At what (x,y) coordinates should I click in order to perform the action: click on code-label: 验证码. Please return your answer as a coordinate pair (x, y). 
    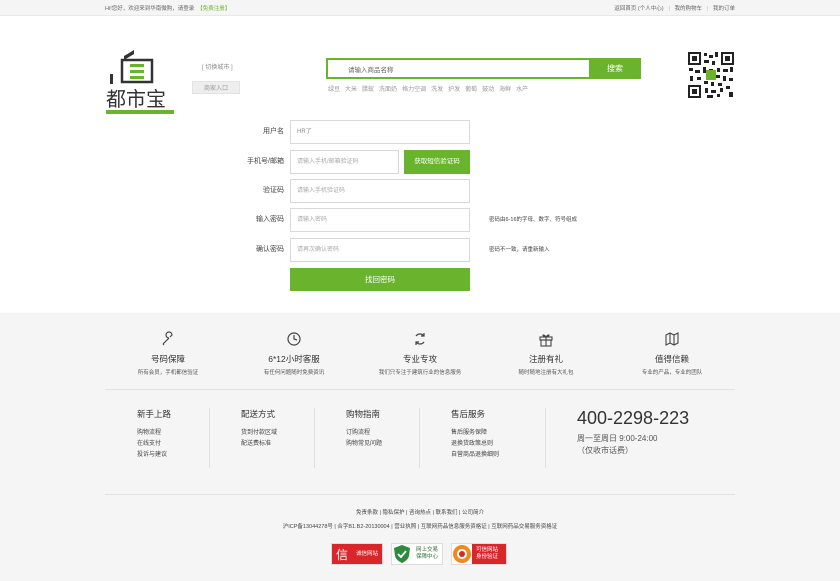
    Looking at the image, I should click on (273, 190).